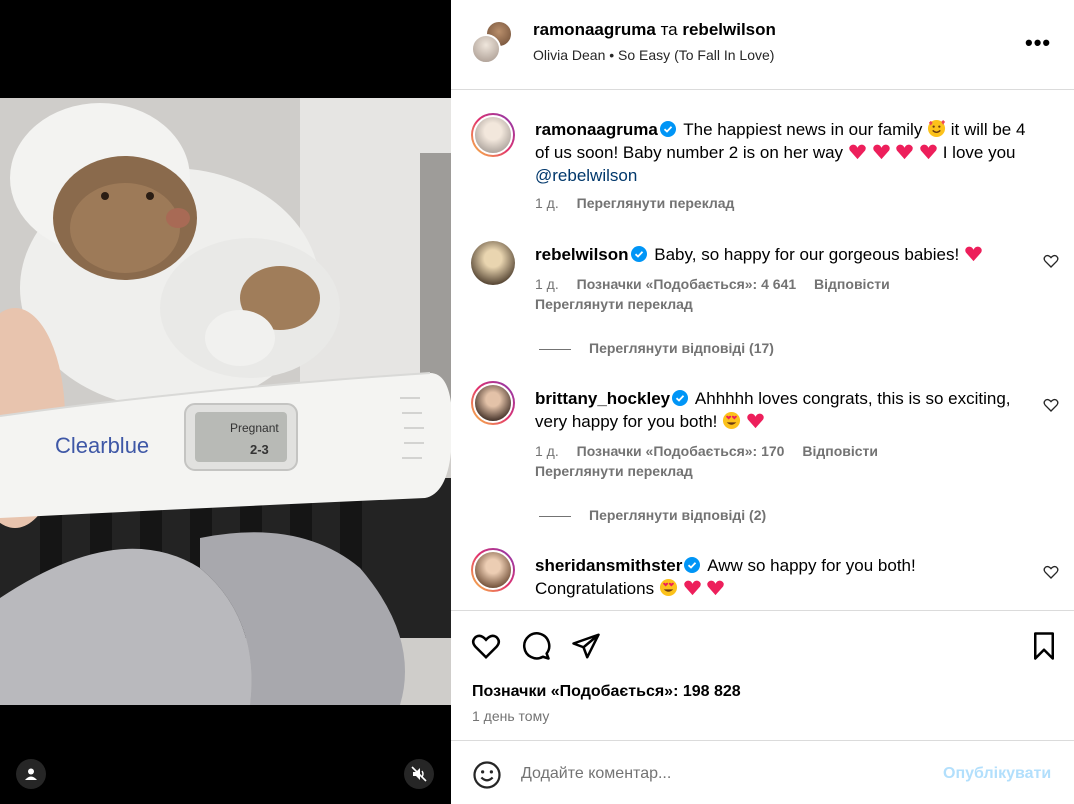 This screenshot has width=1074, height=804. I want to click on comment-body: Aww so happy for you both!, so click(811, 565).